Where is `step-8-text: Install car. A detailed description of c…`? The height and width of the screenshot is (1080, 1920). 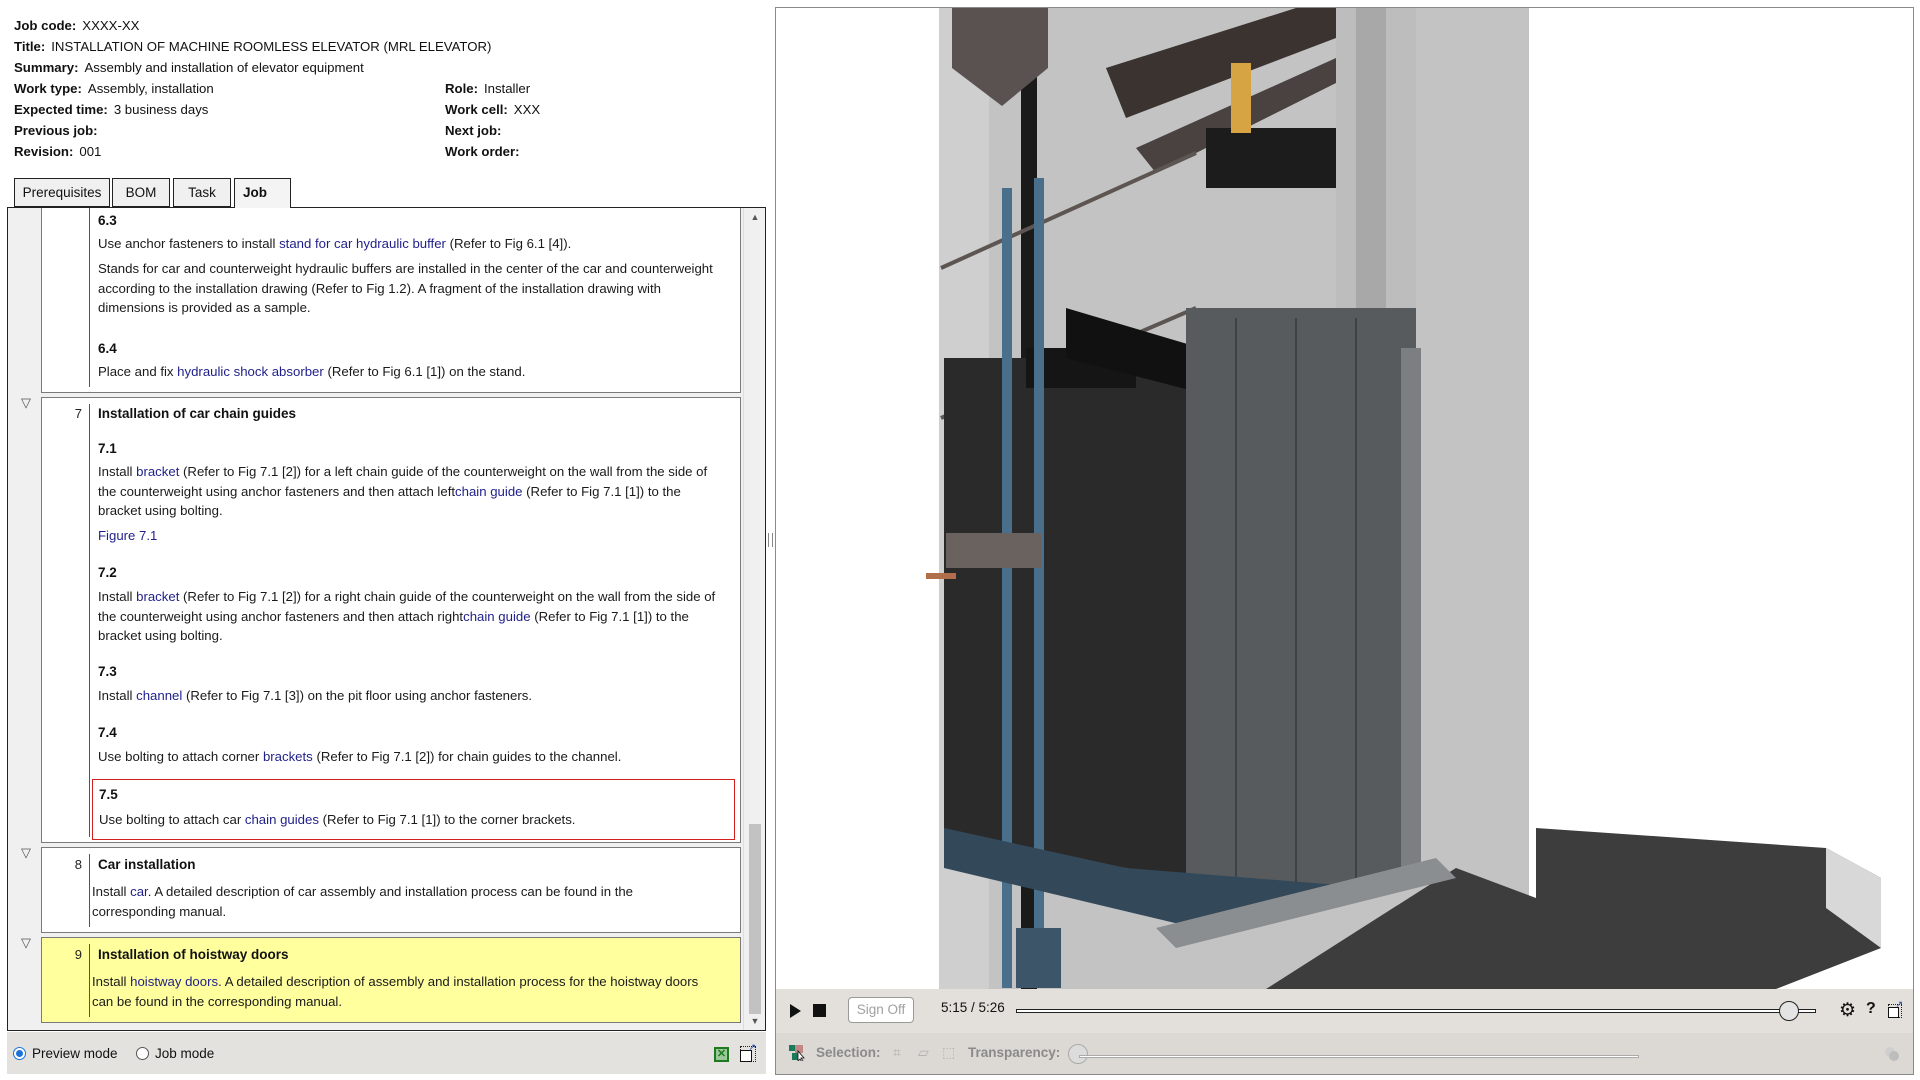
step-8-text: Install car. A detailed description of c… is located at coordinates (363, 901).